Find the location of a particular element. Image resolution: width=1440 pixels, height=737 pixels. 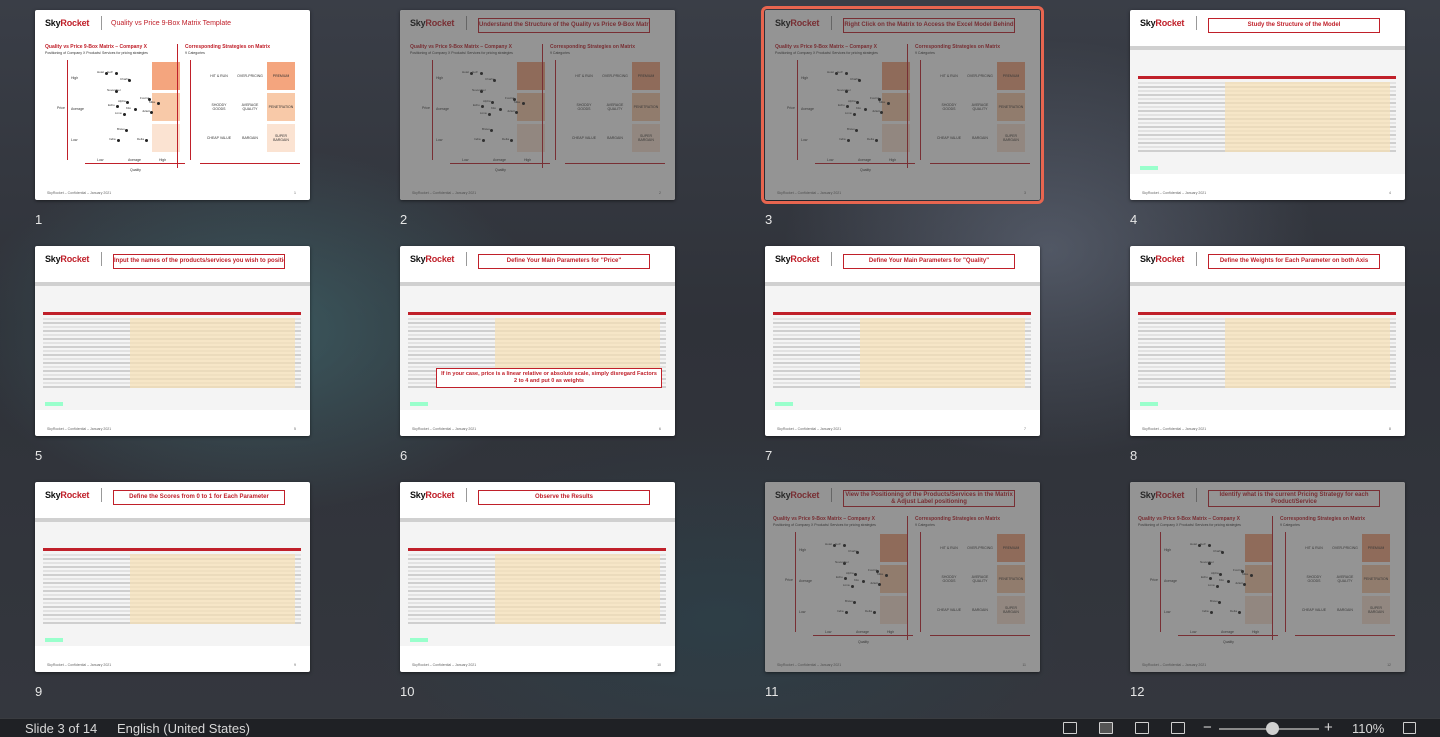

slide-title: Define Your Main Parameters for "Price" is located at coordinates (564, 261).